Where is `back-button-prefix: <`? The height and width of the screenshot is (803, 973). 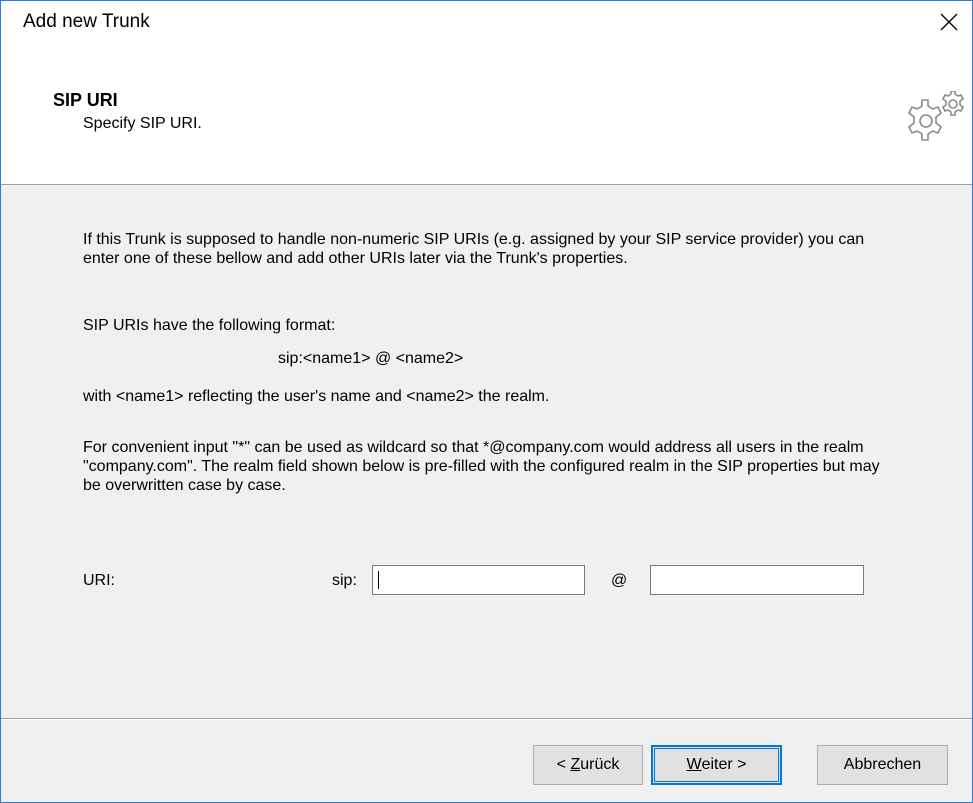 back-button-prefix: < is located at coordinates (563, 764).